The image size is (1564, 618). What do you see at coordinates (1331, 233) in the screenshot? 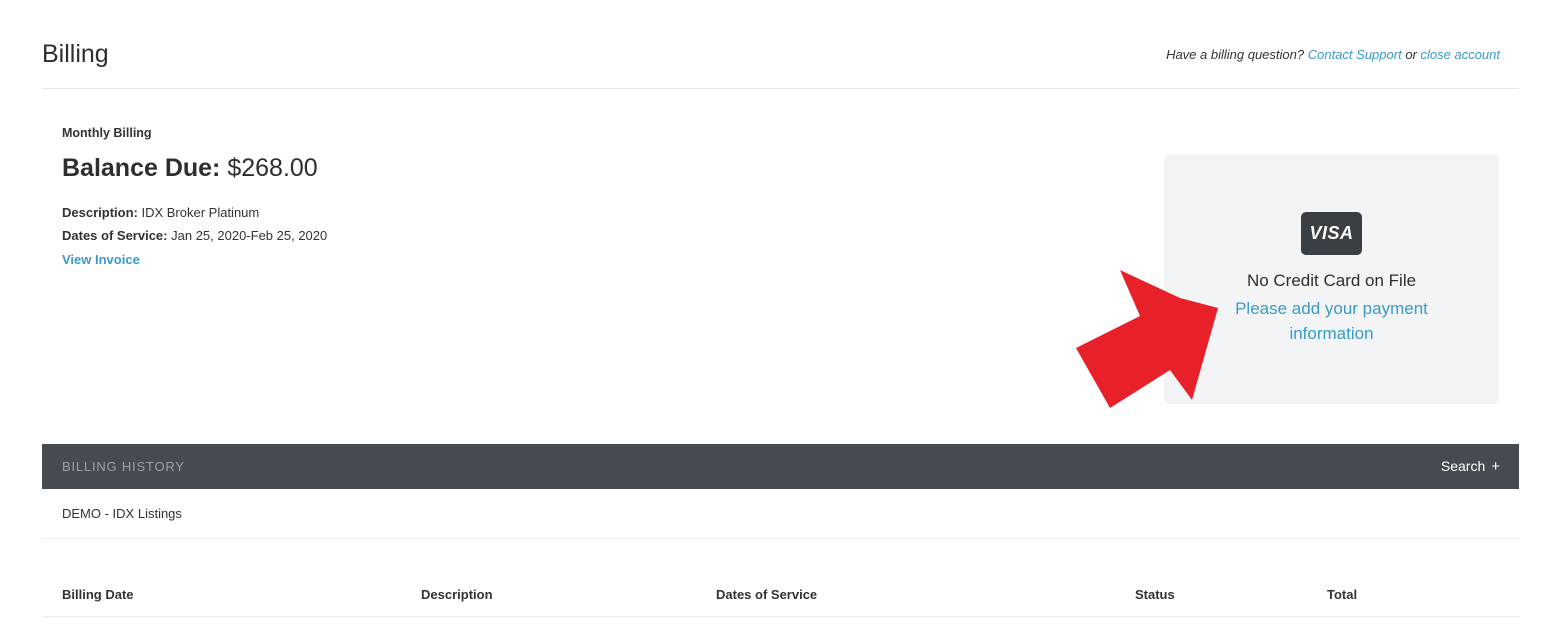
I see `visa-card-icon: VISA` at bounding box center [1331, 233].